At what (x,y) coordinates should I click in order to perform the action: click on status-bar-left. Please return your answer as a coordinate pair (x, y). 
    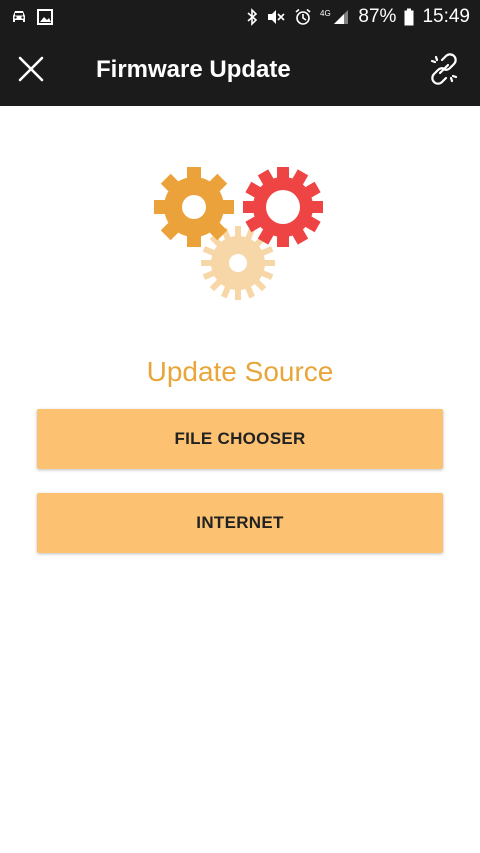
    Looking at the image, I should click on (32, 17).